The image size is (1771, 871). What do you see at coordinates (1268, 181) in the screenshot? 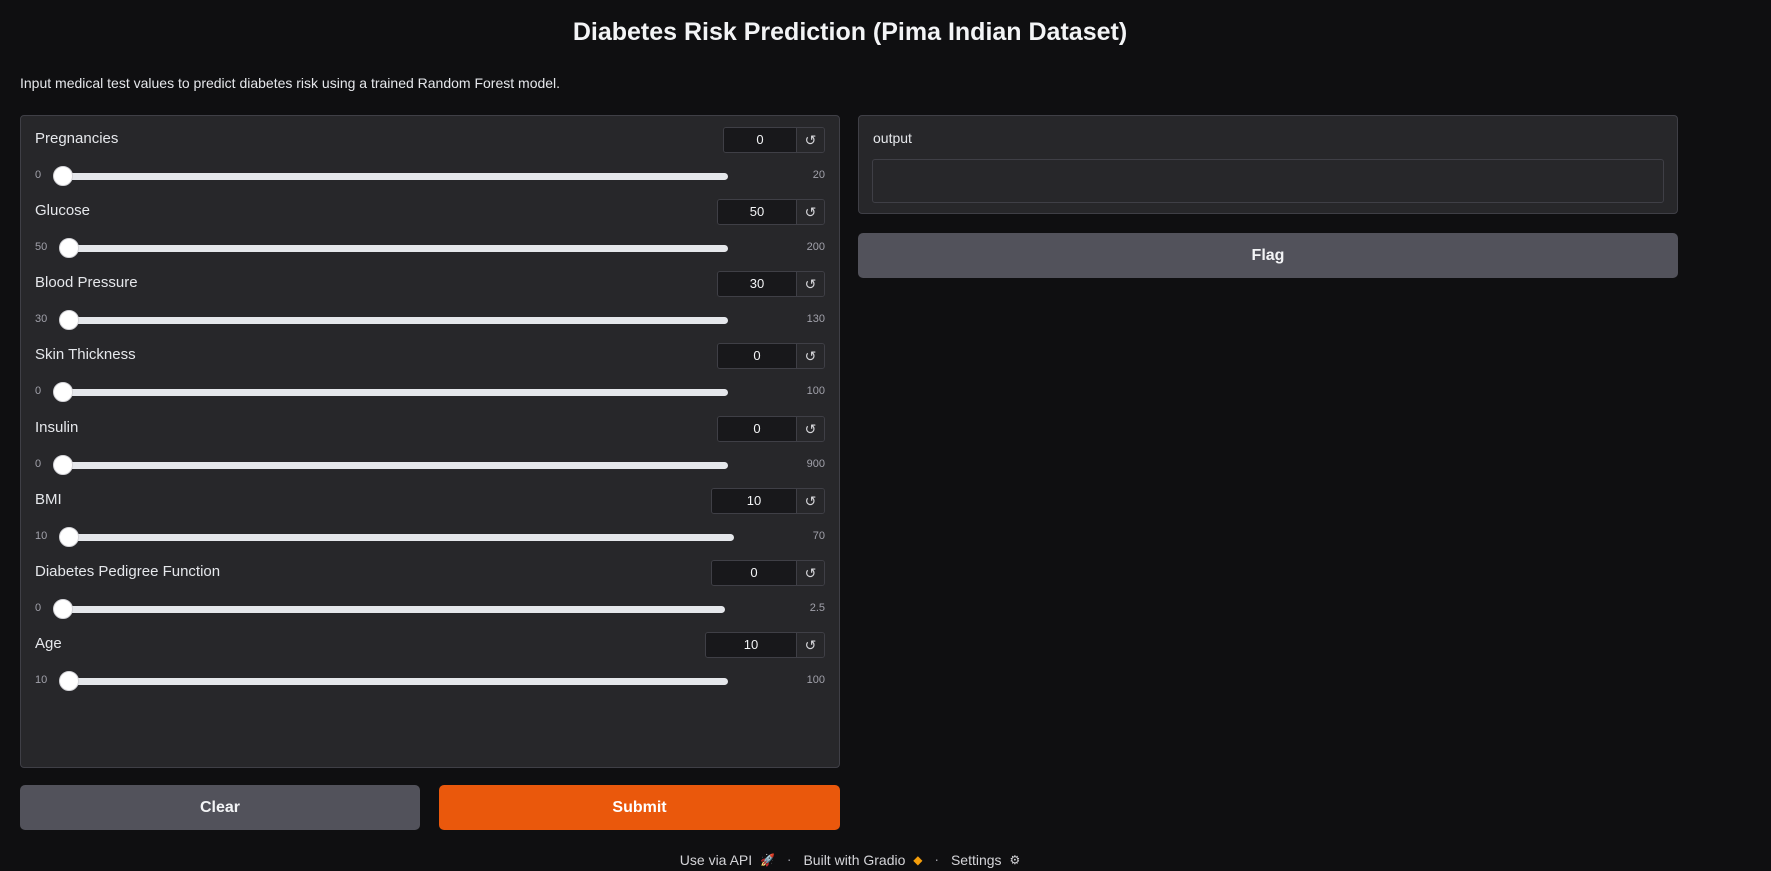
I see `output-textbox` at bounding box center [1268, 181].